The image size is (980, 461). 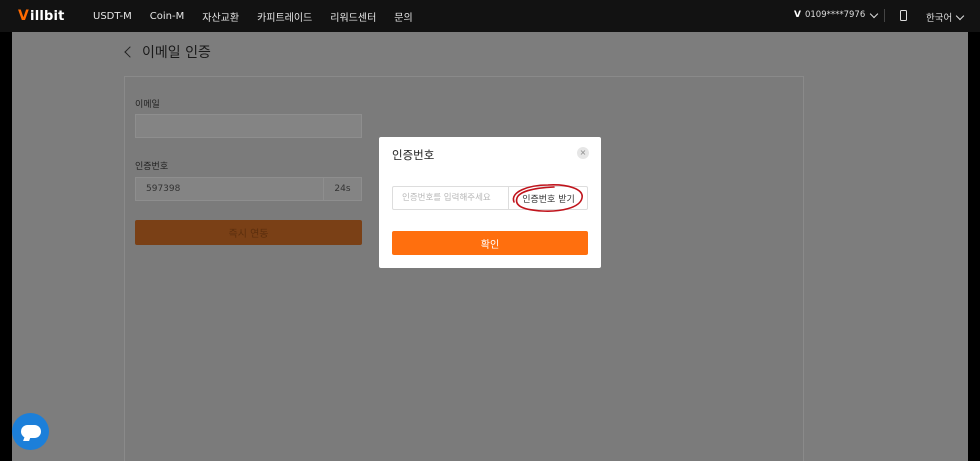 I want to click on back-arrow-icon, so click(x=130, y=52).